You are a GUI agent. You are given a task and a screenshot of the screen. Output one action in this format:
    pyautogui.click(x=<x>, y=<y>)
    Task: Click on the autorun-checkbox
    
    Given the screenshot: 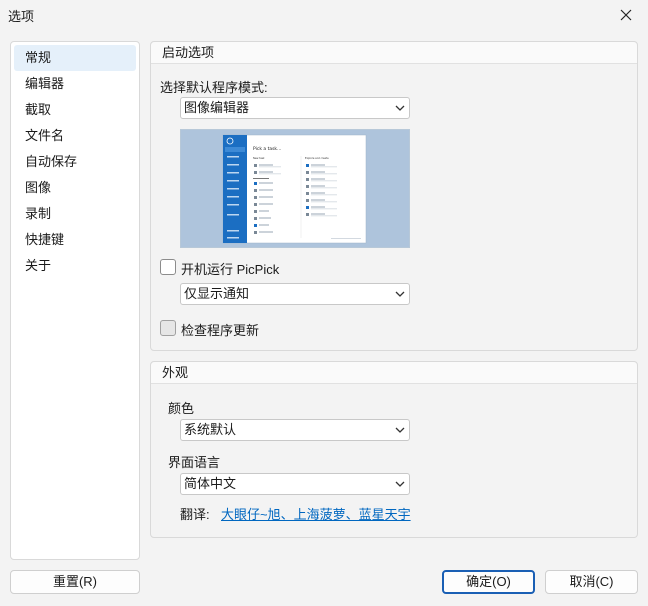 What is the action you would take?
    pyautogui.click(x=168, y=267)
    